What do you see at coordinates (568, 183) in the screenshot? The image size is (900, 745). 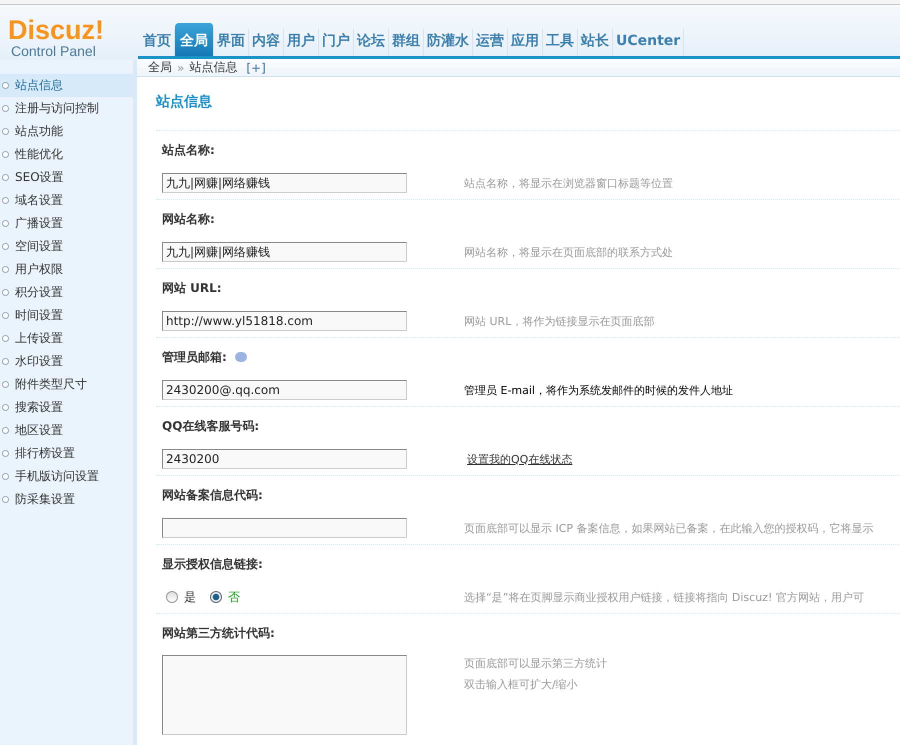 I see `field-hint: 站点名称，将显示在浏览器窗口标题等位置` at bounding box center [568, 183].